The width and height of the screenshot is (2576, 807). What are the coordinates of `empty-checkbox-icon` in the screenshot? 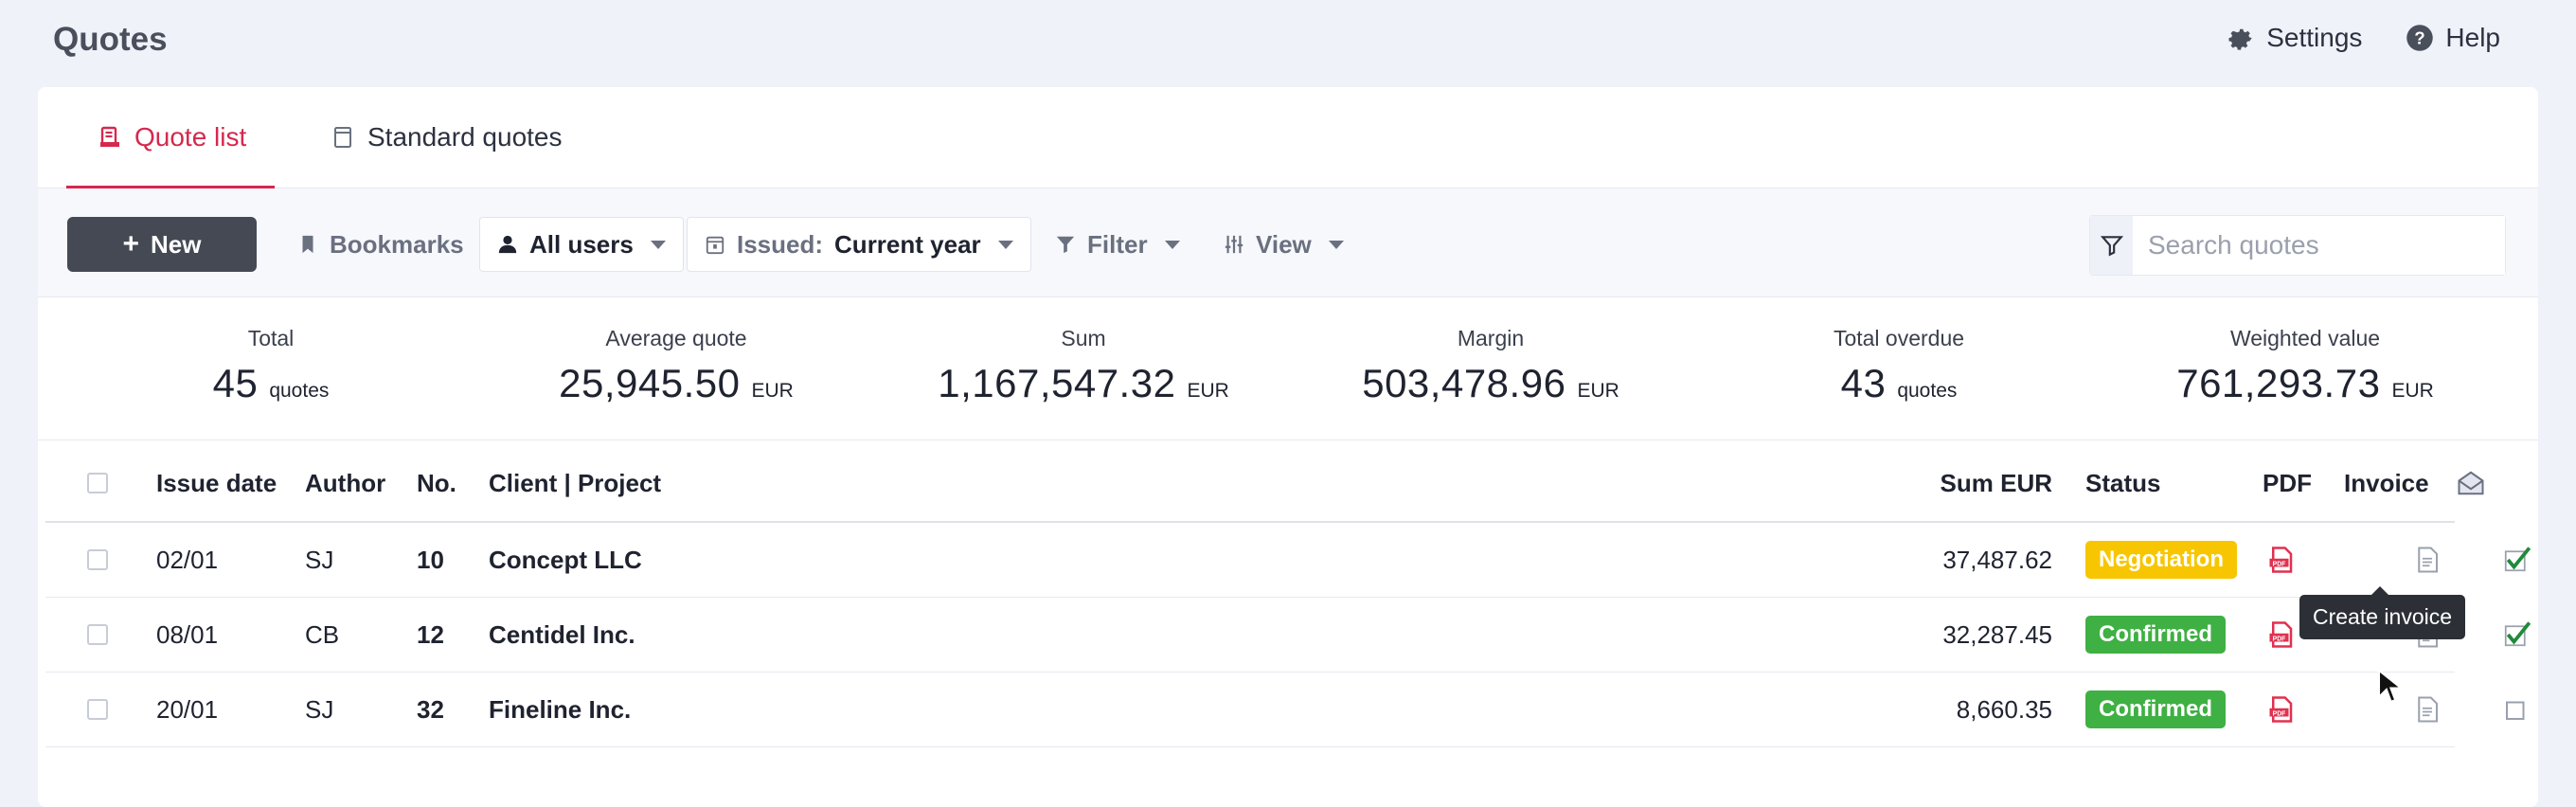 It's located at (2515, 710).